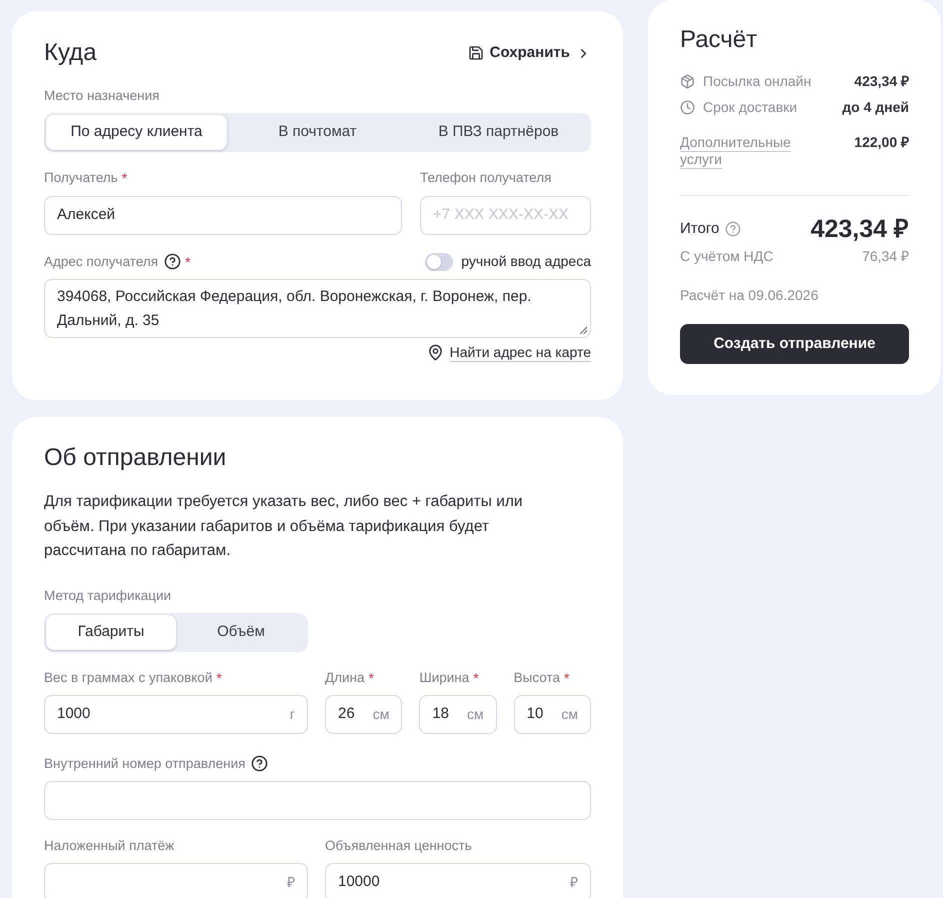 This screenshot has height=898, width=943. What do you see at coordinates (498, 132) in the screenshot?
I see `segment-tab: В ПВЗ партнёров` at bounding box center [498, 132].